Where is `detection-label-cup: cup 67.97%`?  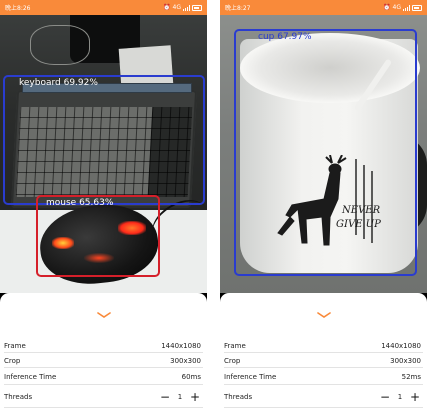
detection-label-cup: cup 67.97% is located at coordinates (285, 37).